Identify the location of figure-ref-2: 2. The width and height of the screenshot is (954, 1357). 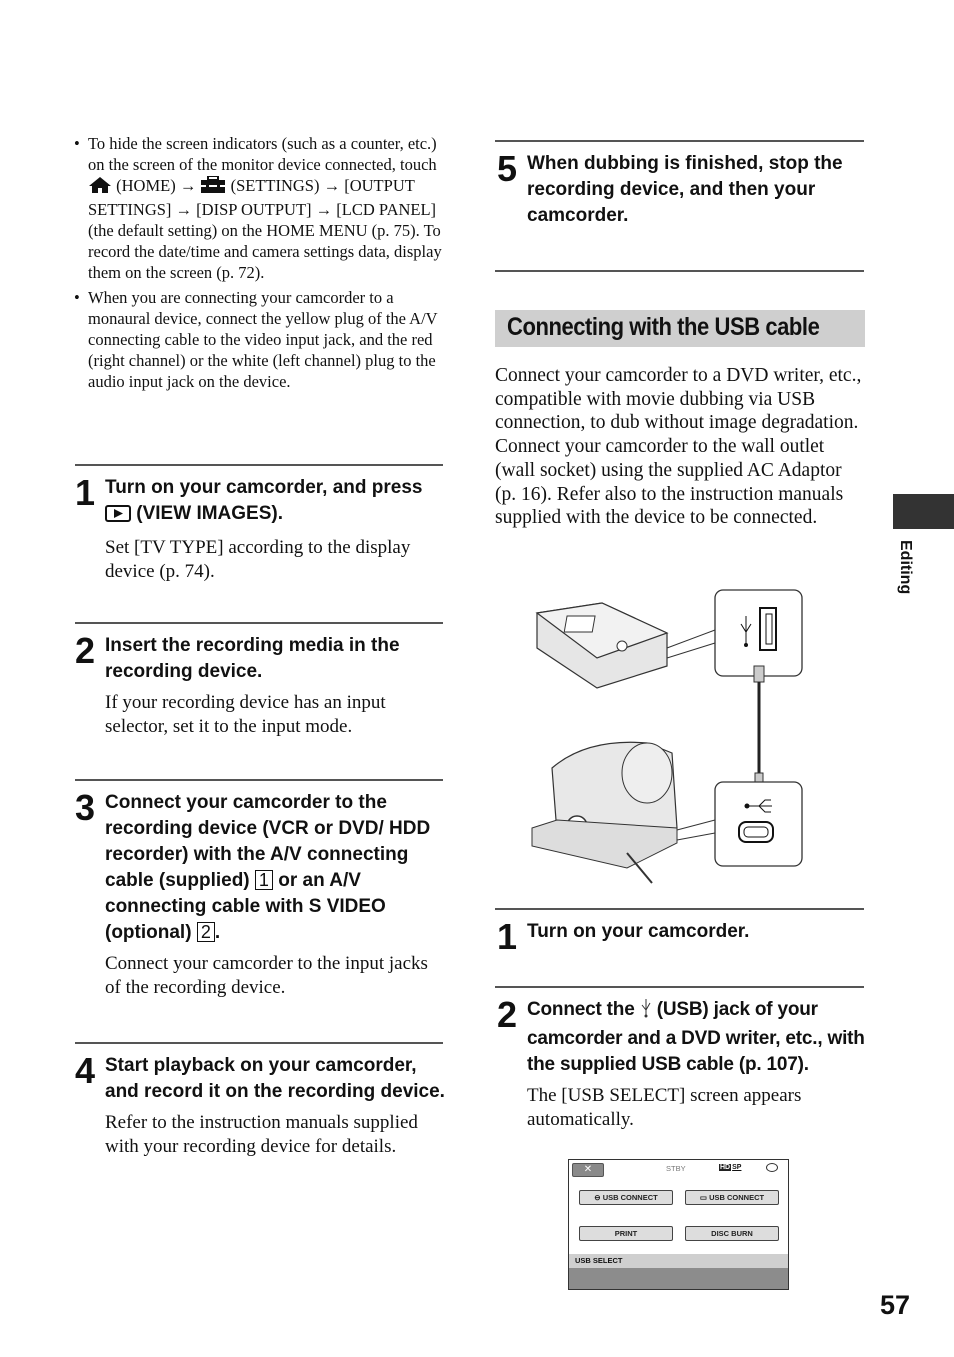
(205, 932).